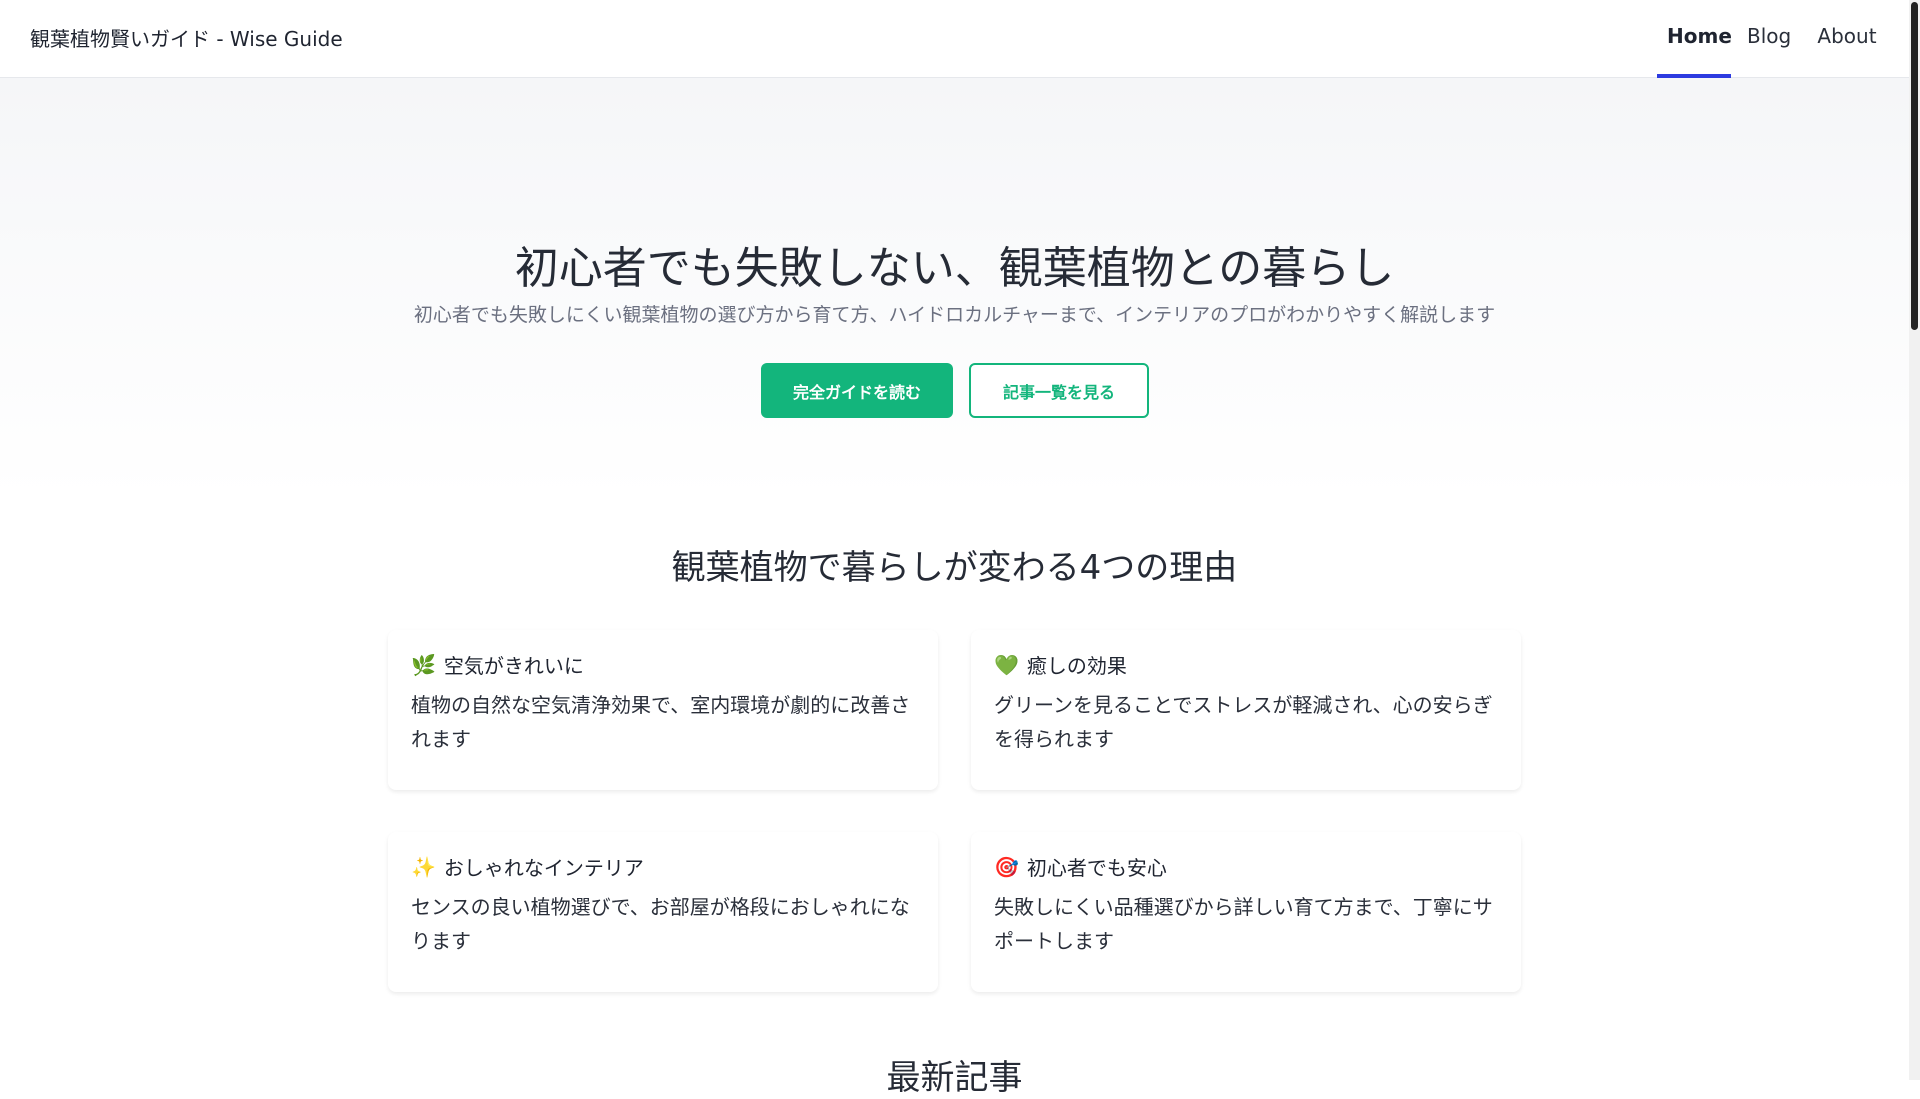 This screenshot has width=1920, height=1099. What do you see at coordinates (954, 1078) in the screenshot?
I see `latest-articles-title: 最新記事` at bounding box center [954, 1078].